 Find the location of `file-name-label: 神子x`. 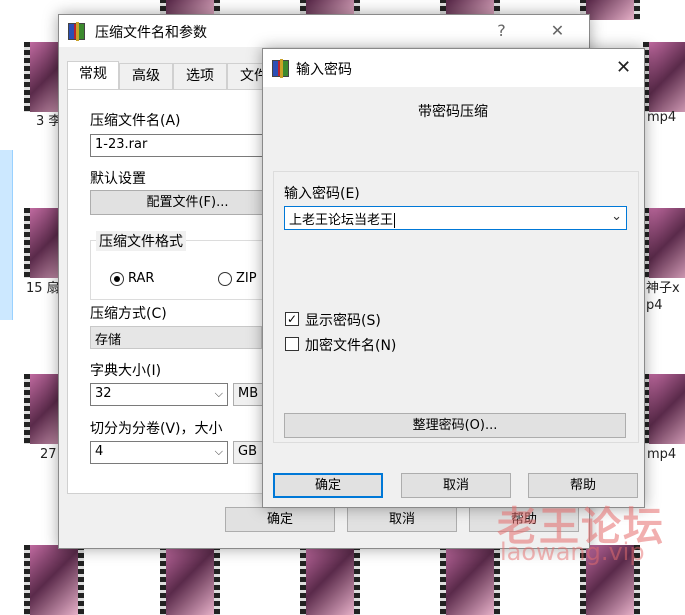

file-name-label: 神子x is located at coordinates (663, 288).